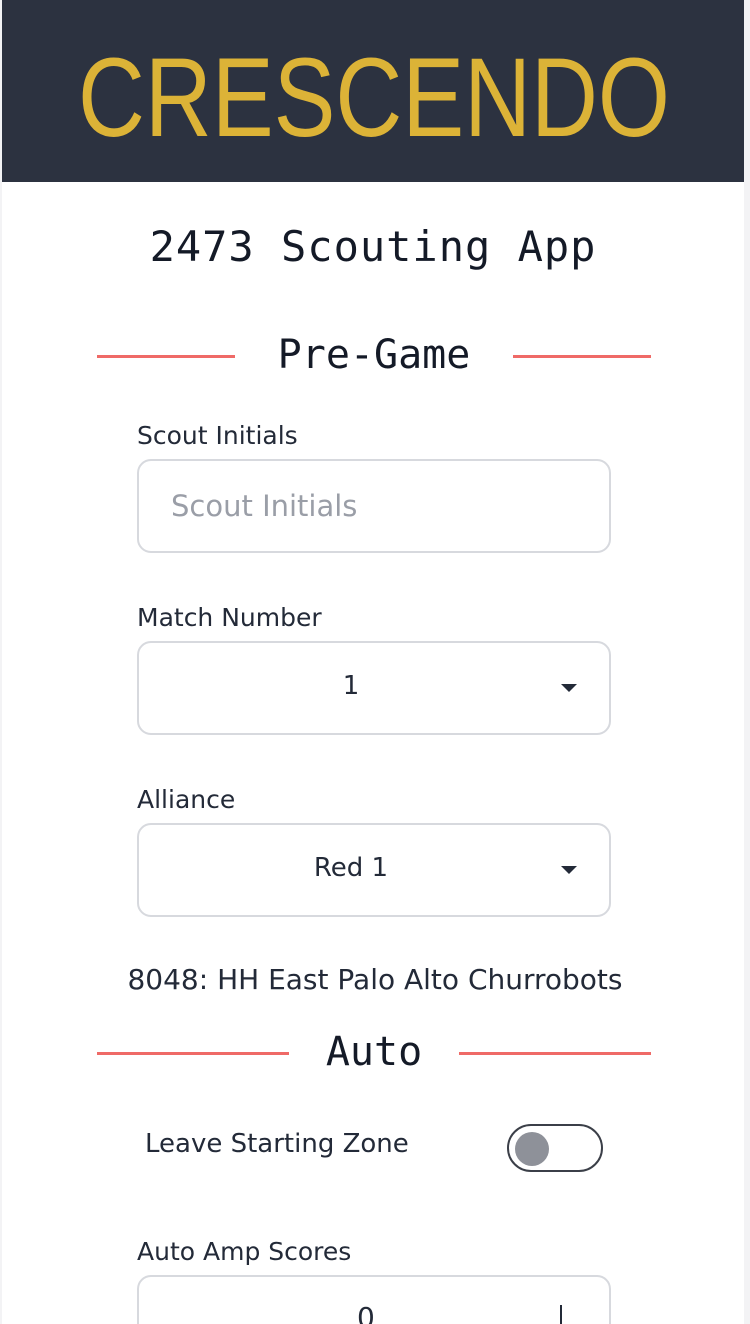 Image resolution: width=750 pixels, height=1324 pixels. What do you see at coordinates (374, 688) in the screenshot?
I see `match-number-select: 1` at bounding box center [374, 688].